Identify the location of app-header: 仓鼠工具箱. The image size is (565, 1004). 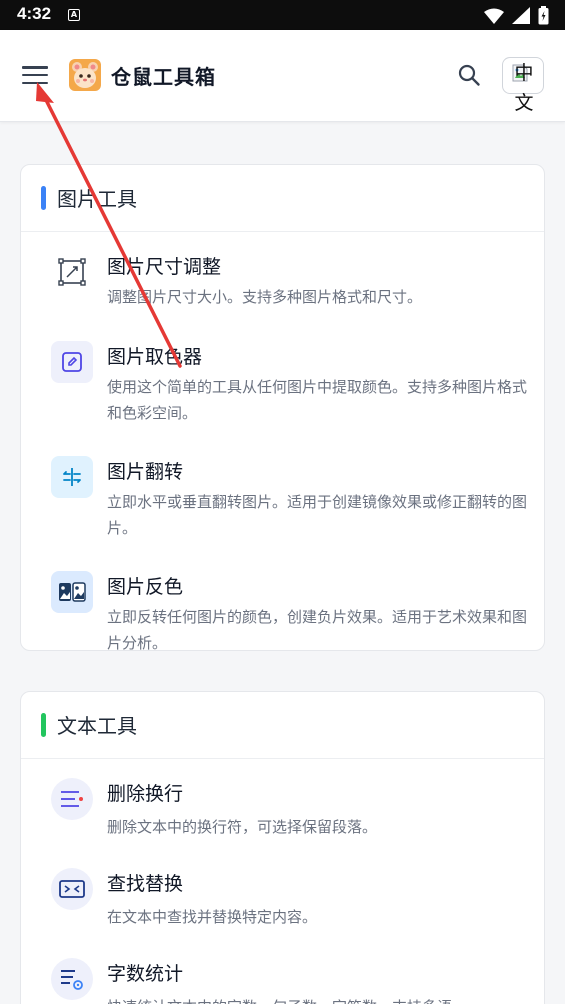
(282, 76).